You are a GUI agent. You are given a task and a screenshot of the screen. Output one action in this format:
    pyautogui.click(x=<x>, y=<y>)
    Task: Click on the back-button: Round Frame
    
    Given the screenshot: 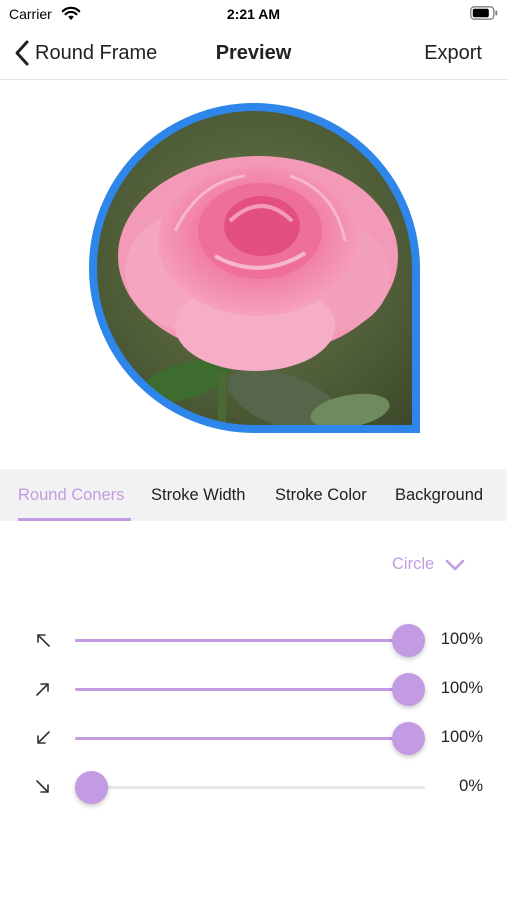 What is the action you would take?
    pyautogui.click(x=84, y=53)
    